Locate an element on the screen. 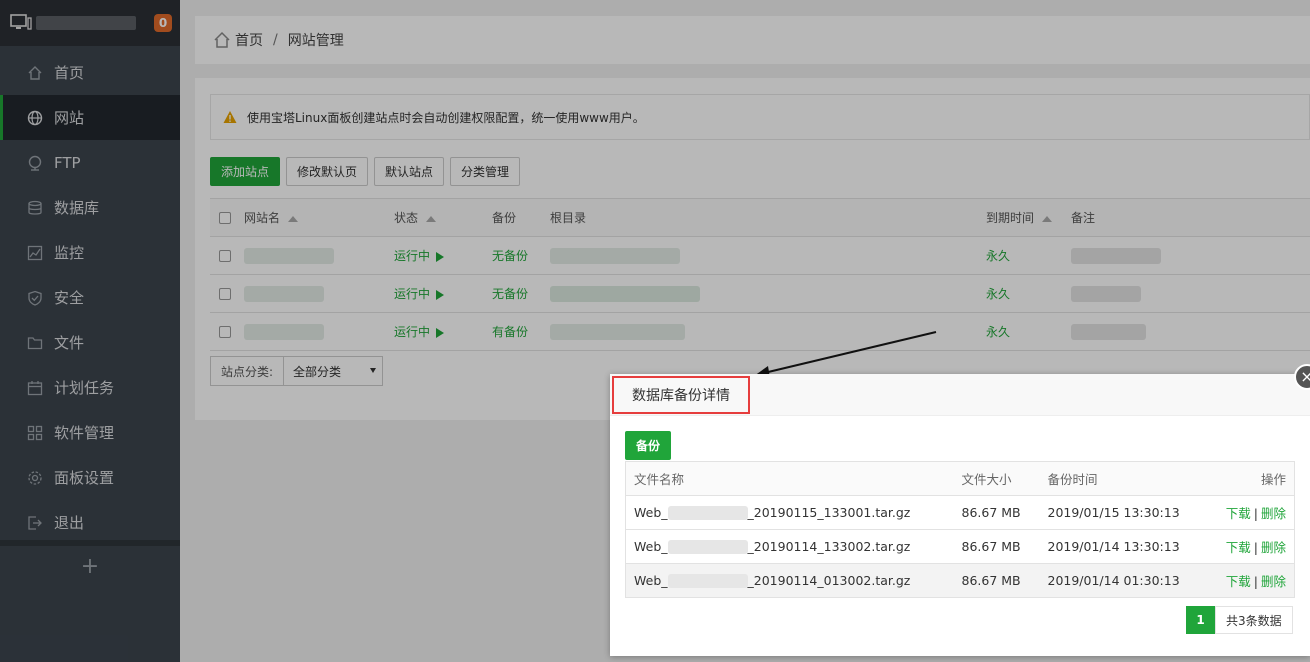  backup-button: 备份 is located at coordinates (648, 445).